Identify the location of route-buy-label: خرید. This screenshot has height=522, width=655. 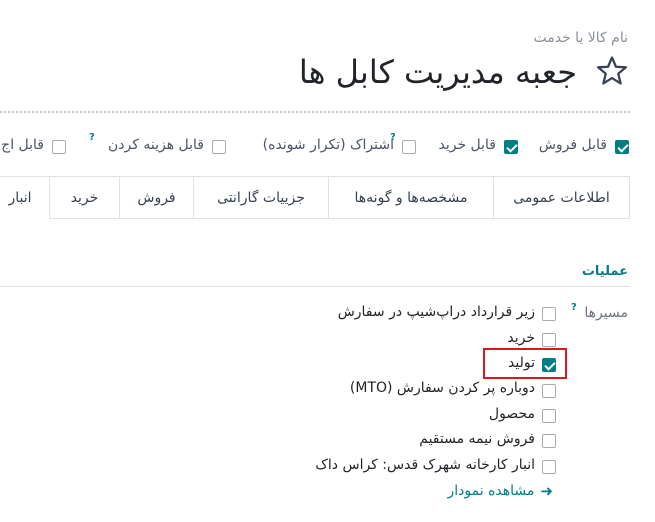
(521, 338).